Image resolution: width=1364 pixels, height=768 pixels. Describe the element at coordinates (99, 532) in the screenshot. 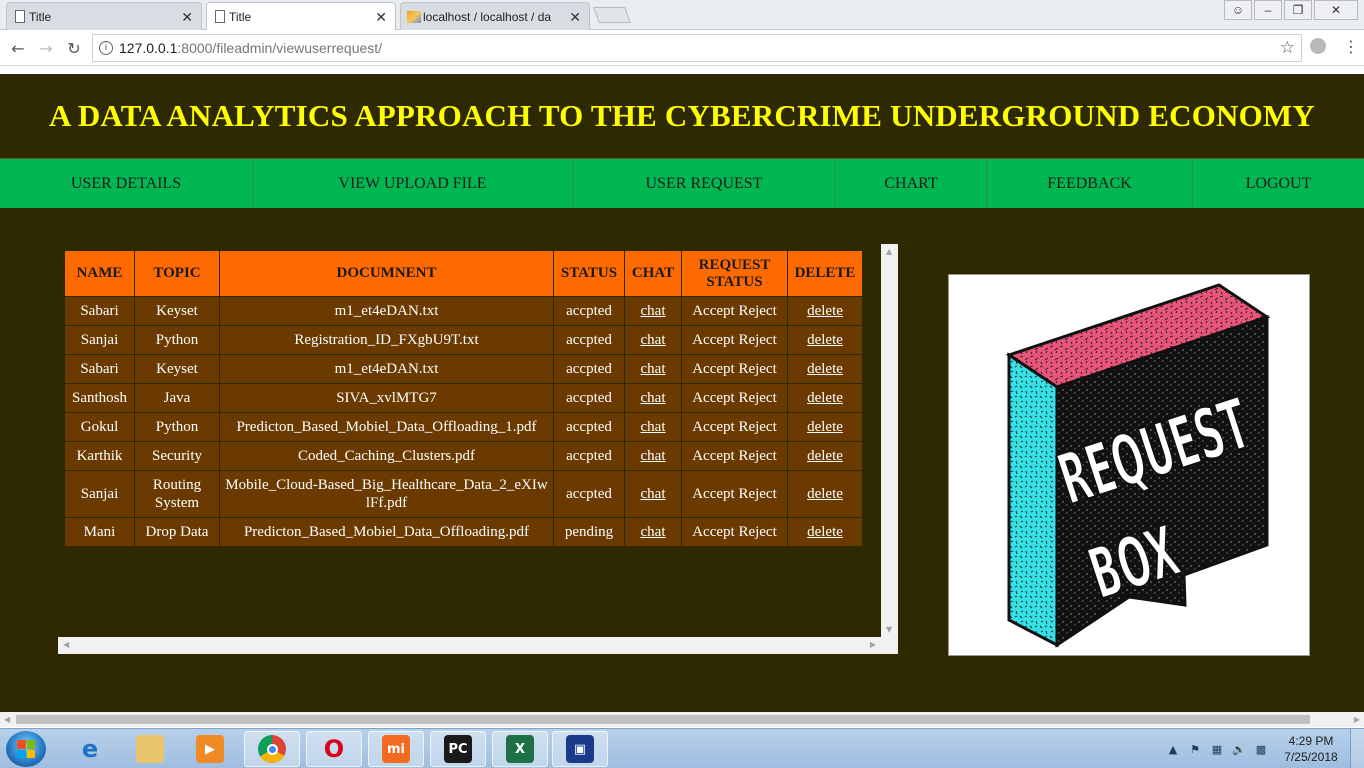

I see `cell-name: Mani` at that location.